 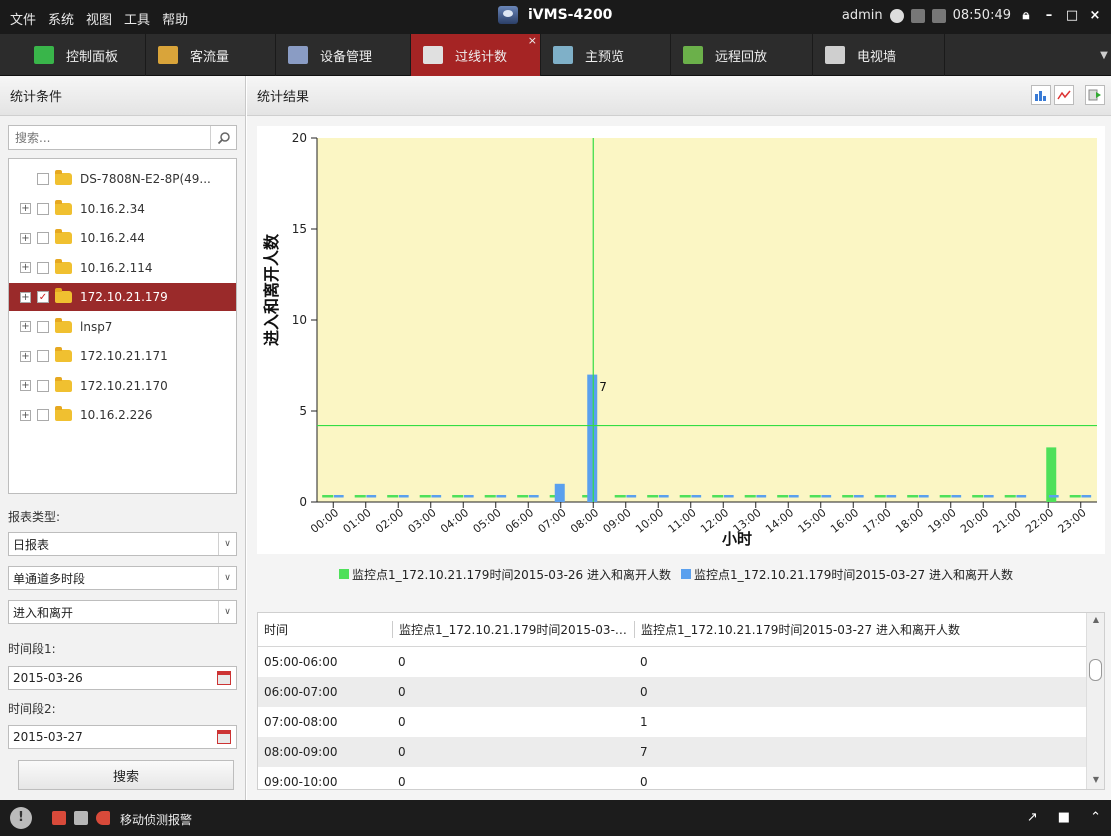 I want to click on table-cell: 0, so click(x=402, y=692).